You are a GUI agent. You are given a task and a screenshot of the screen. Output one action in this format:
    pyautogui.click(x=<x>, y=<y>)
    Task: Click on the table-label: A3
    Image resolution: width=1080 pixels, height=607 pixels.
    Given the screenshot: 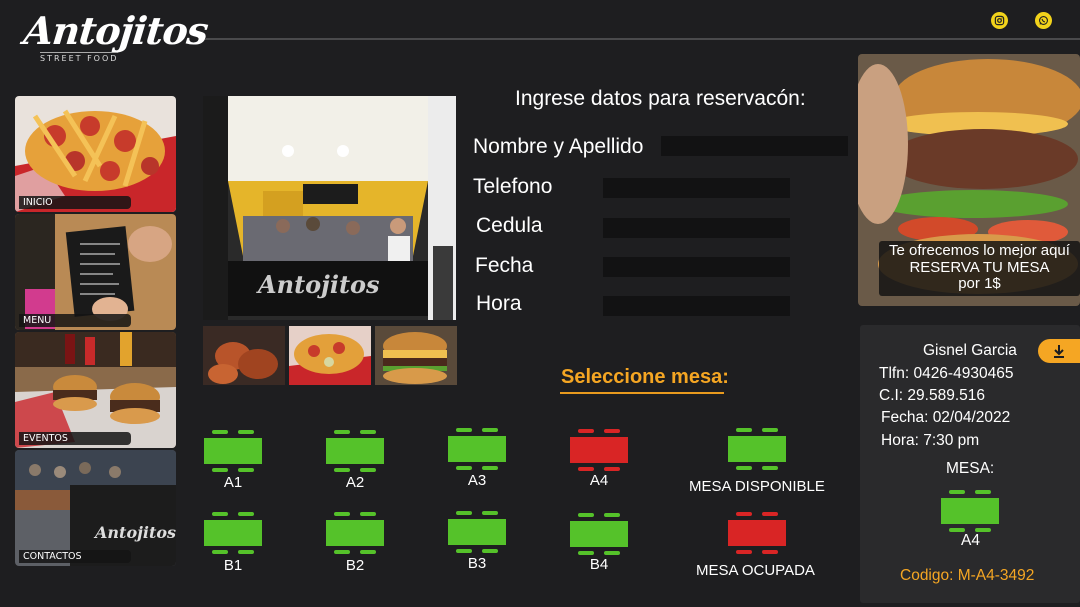 What is the action you would take?
    pyautogui.click(x=477, y=480)
    